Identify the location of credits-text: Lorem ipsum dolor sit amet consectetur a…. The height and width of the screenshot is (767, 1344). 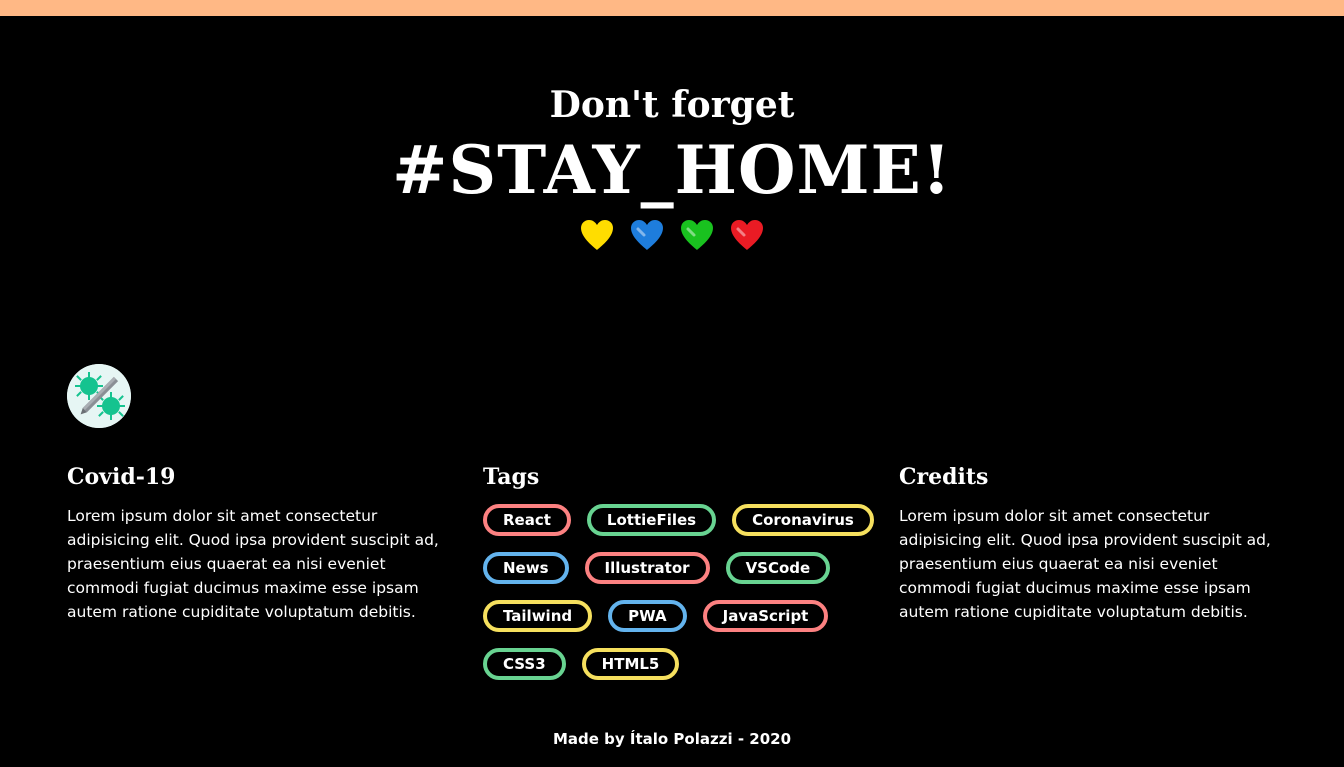
(1085, 564).